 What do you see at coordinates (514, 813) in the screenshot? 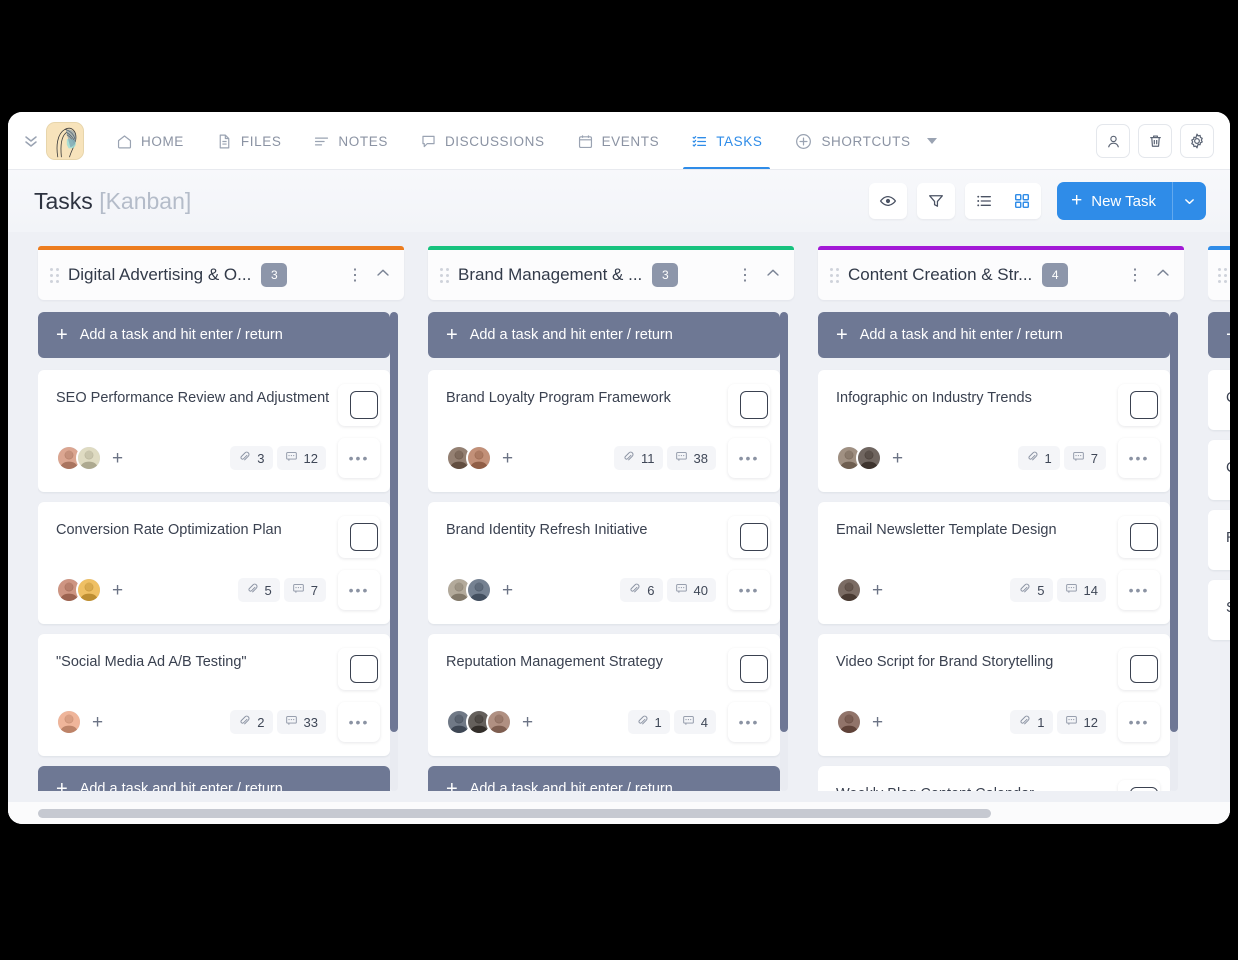
I see `board-horizontal-scroll-thumb` at bounding box center [514, 813].